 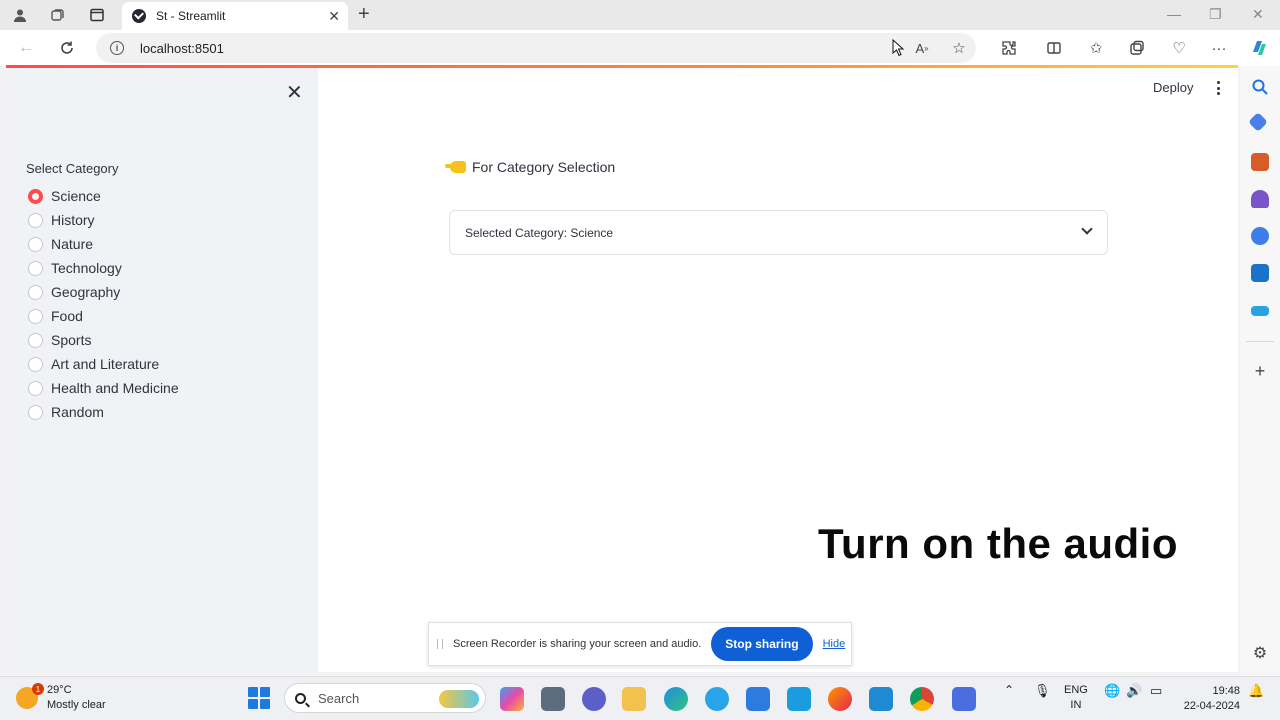 What do you see at coordinates (103, 412) in the screenshot?
I see `radio-random: Random` at bounding box center [103, 412].